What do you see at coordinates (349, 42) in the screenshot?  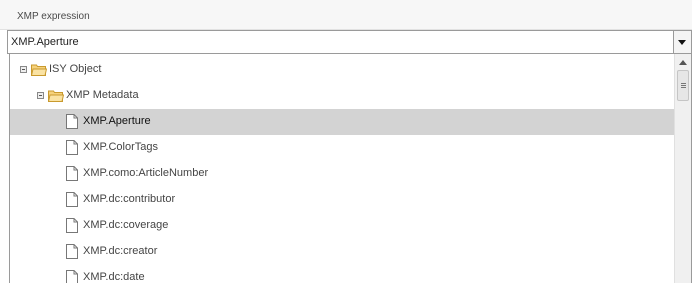 I see `xmp-expression-select: XMP.Aperture` at bounding box center [349, 42].